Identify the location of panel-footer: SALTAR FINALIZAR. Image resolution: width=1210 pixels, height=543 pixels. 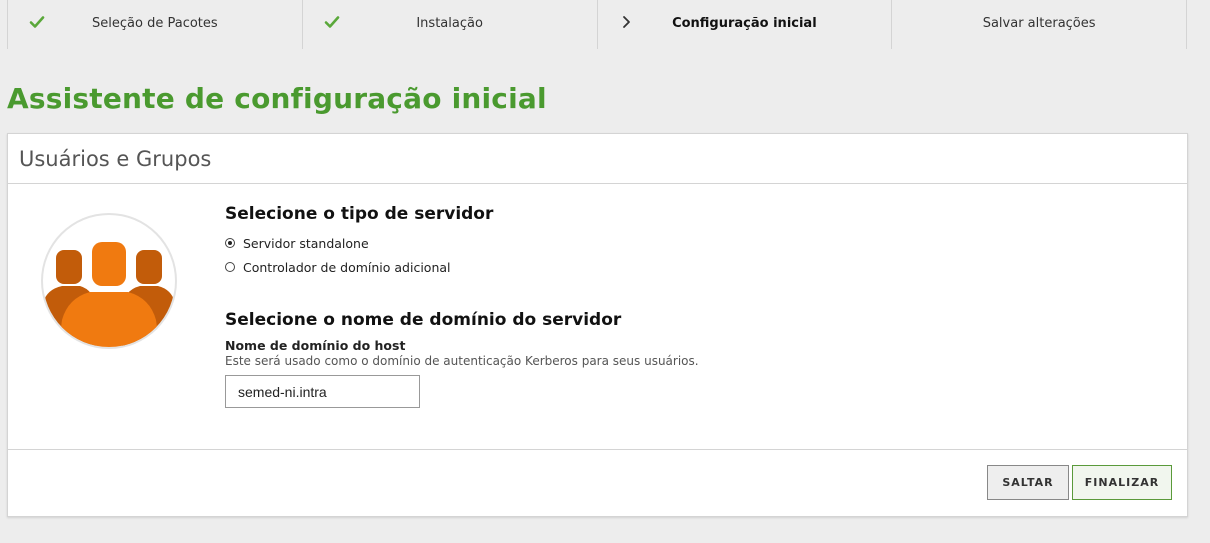
(597, 482).